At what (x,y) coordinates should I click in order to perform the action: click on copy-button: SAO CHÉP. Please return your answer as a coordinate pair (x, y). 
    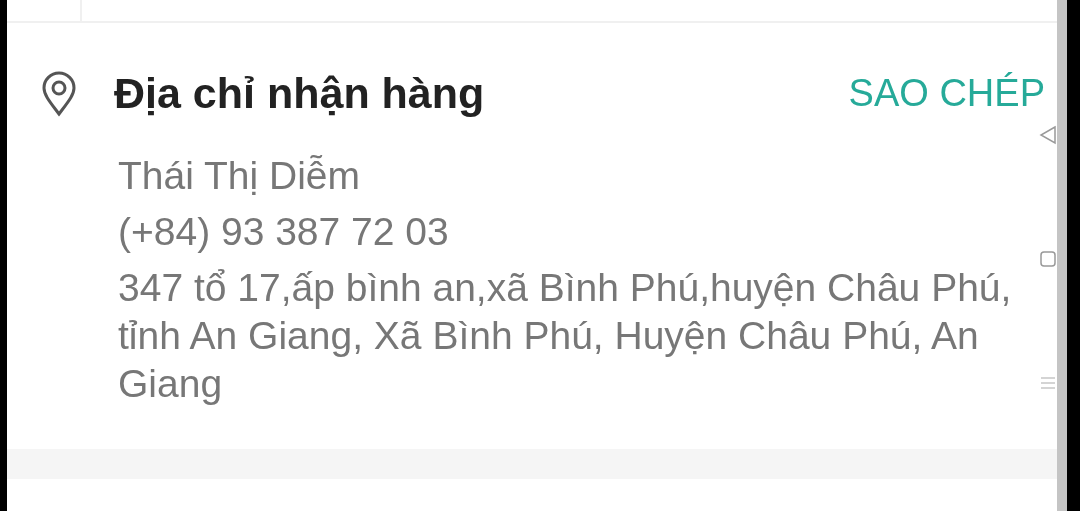
    Looking at the image, I should click on (946, 93).